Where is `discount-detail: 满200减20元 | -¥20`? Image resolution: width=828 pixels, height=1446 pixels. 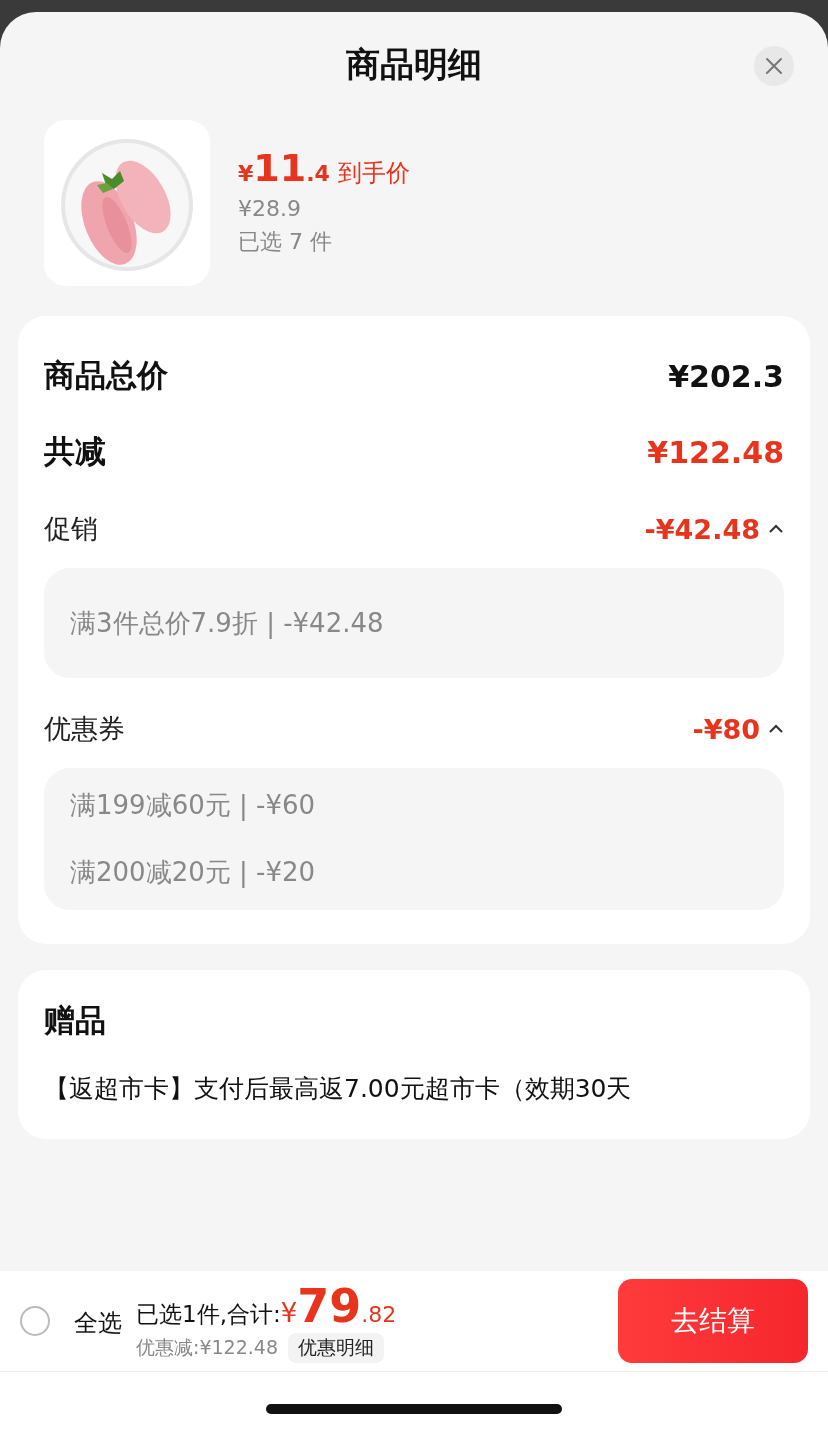 discount-detail: 满200减20元 | -¥20 is located at coordinates (193, 873).